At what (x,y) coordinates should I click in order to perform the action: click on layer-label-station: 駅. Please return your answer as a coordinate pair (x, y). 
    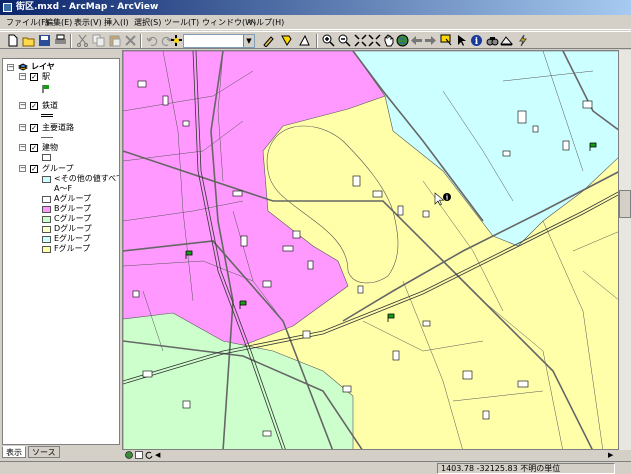
    Looking at the image, I should click on (46, 77).